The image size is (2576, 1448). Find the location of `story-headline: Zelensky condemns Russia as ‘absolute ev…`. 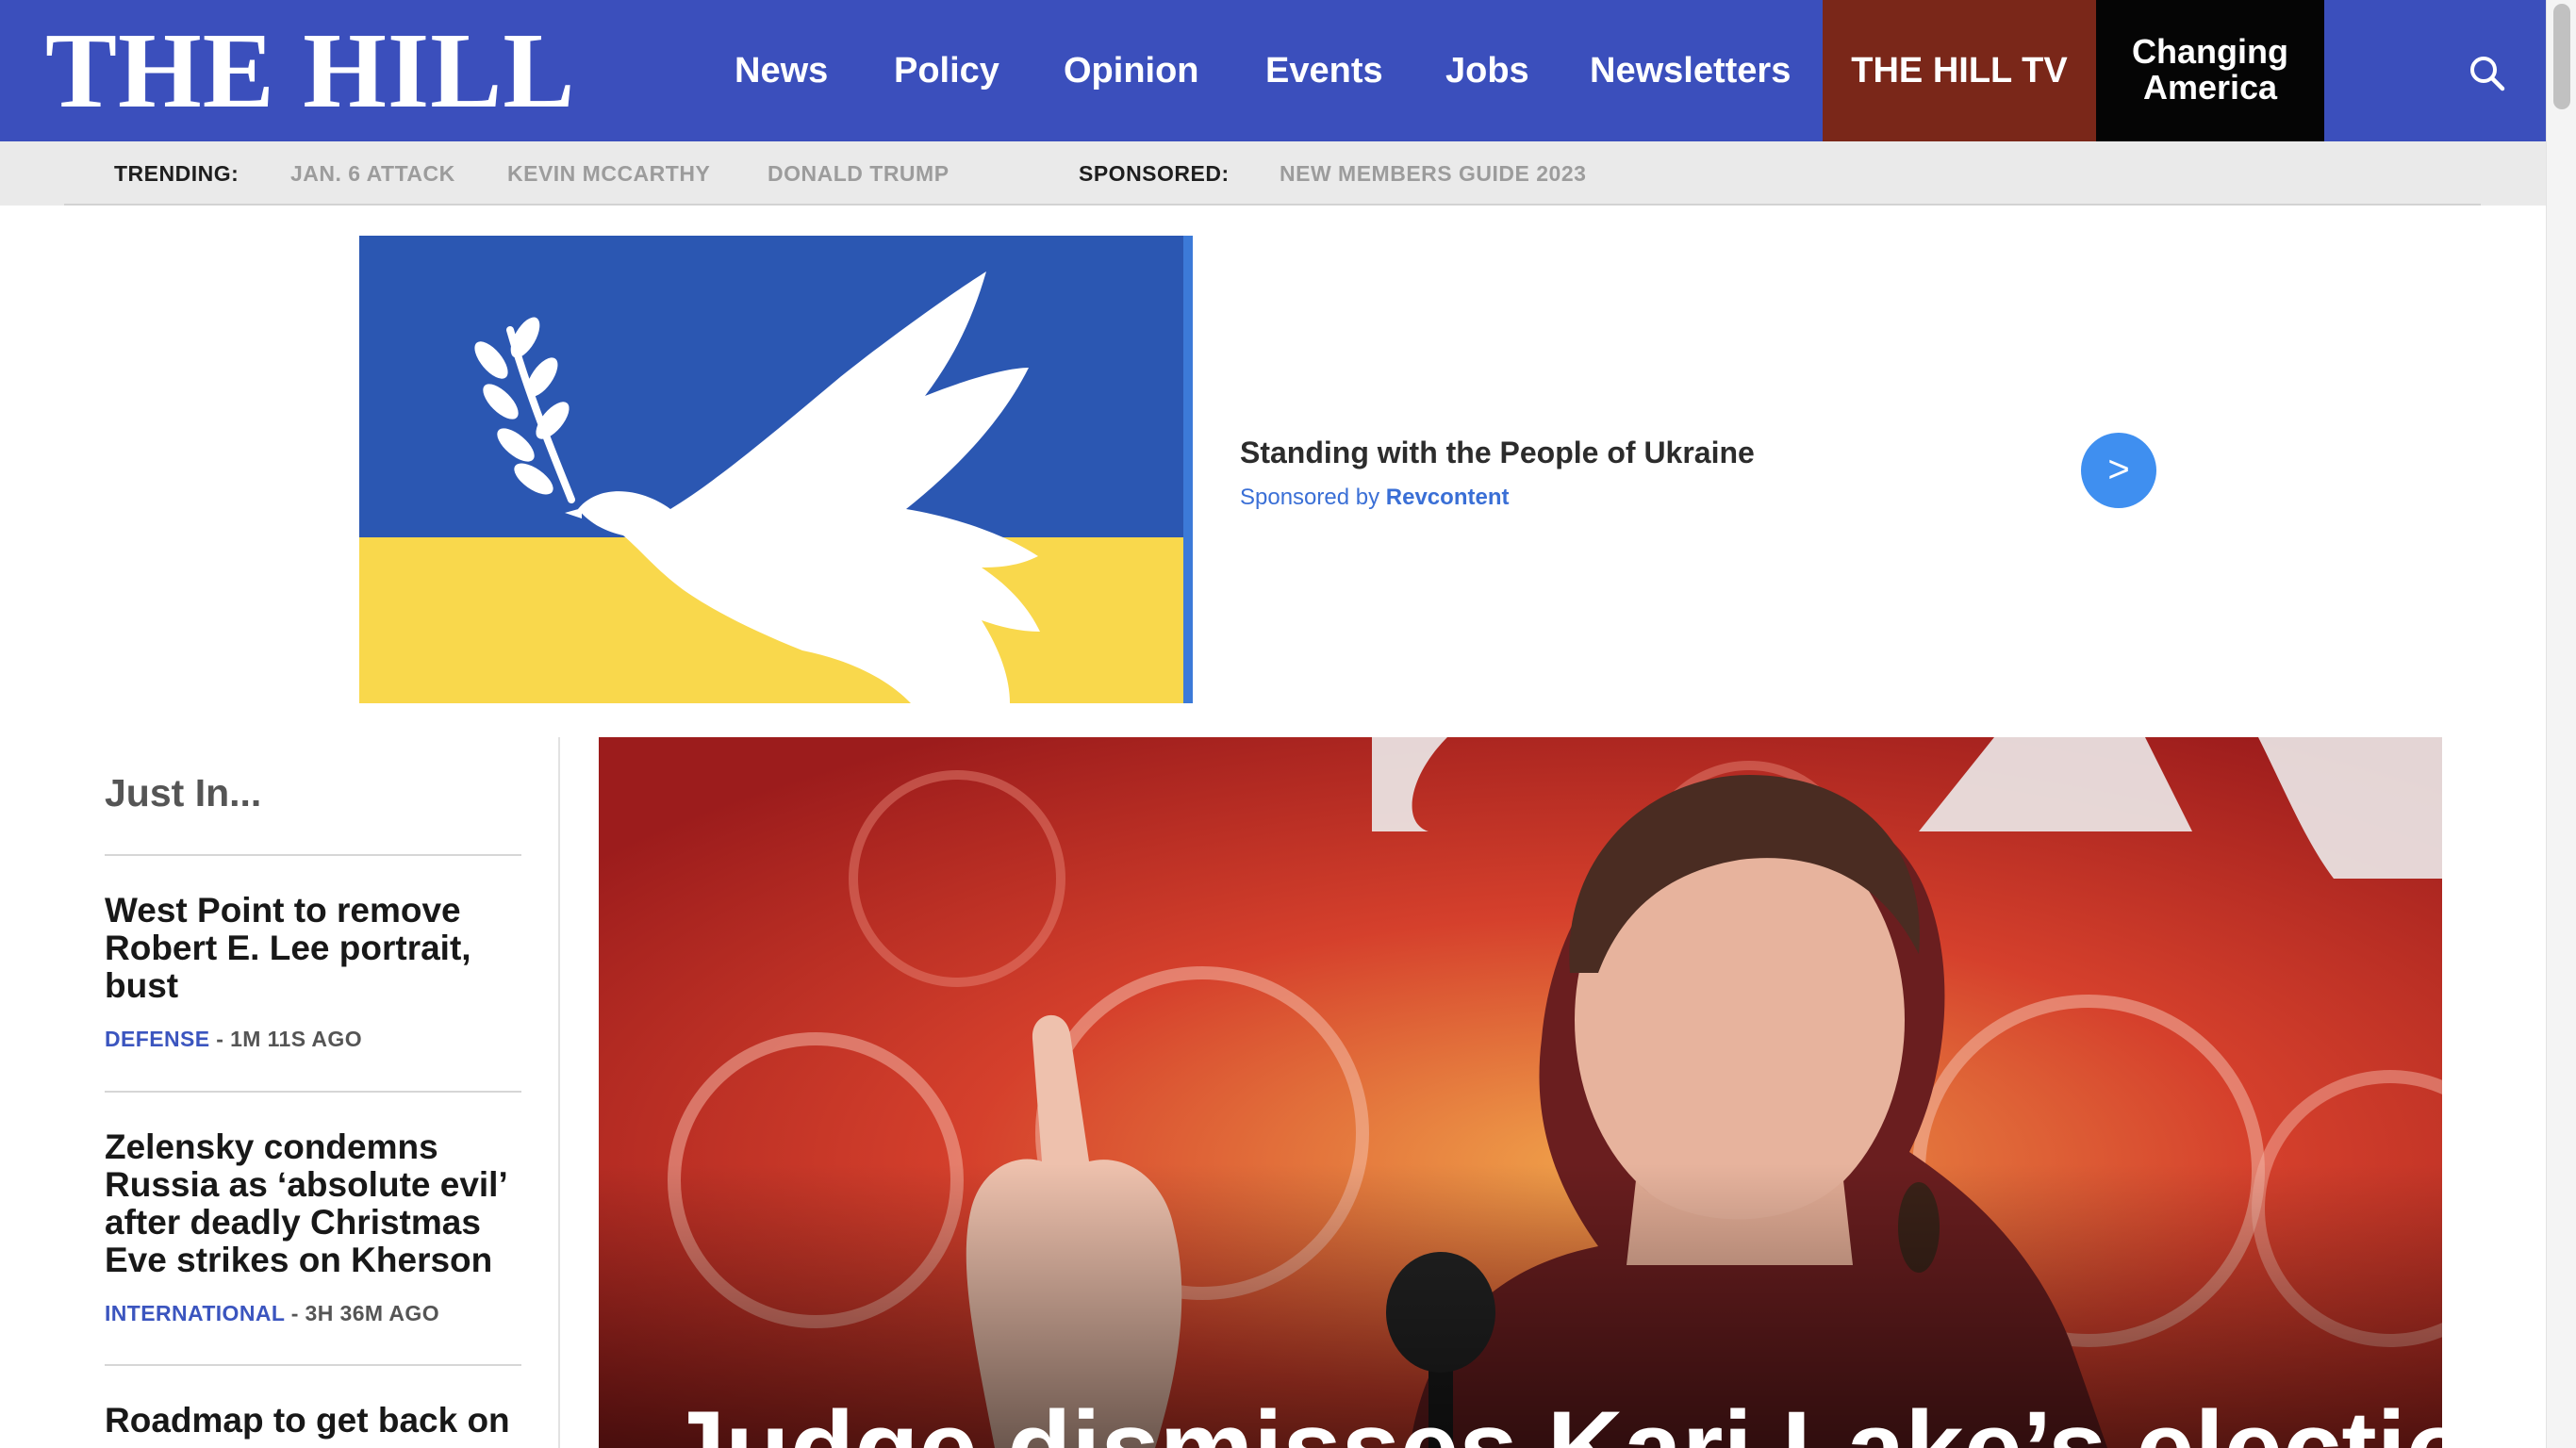

story-headline: Zelensky condemns Russia as ‘absolute ev… is located at coordinates (313, 1203).